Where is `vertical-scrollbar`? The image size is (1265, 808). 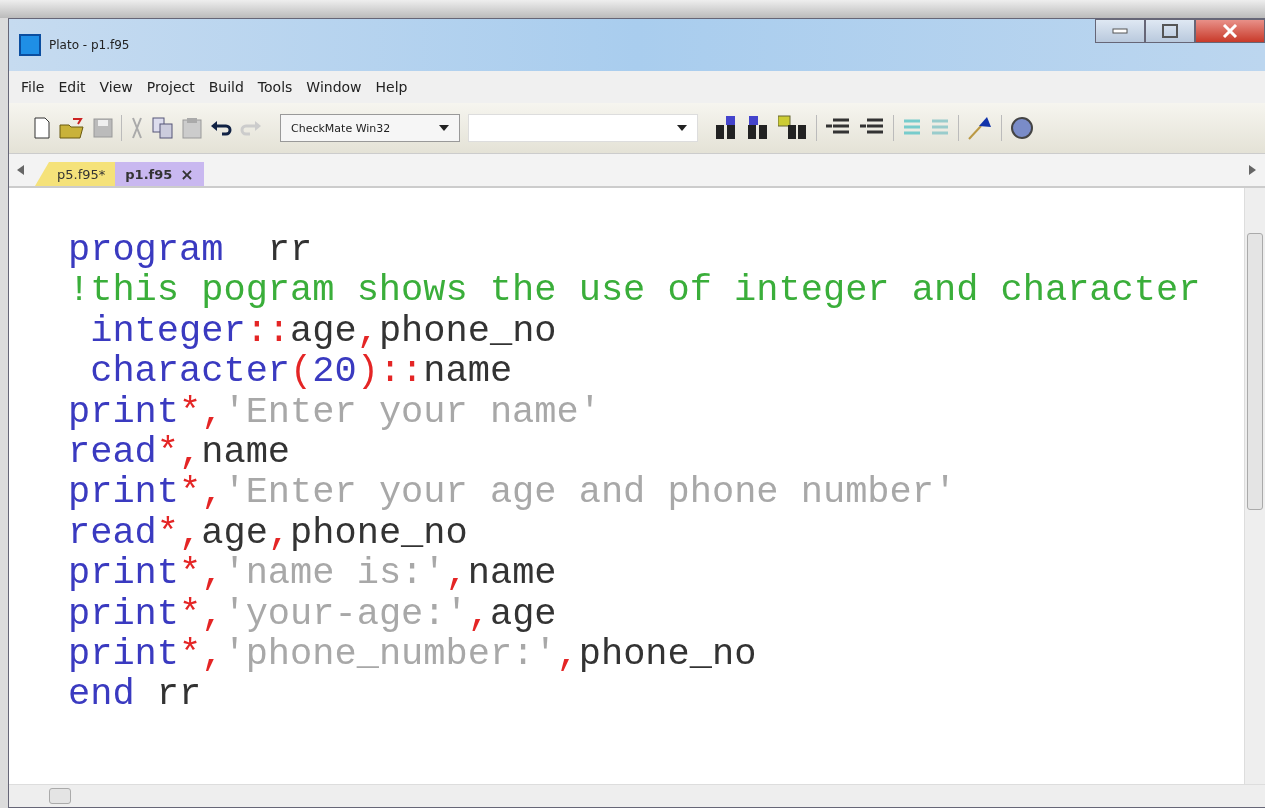 vertical-scrollbar is located at coordinates (1254, 486).